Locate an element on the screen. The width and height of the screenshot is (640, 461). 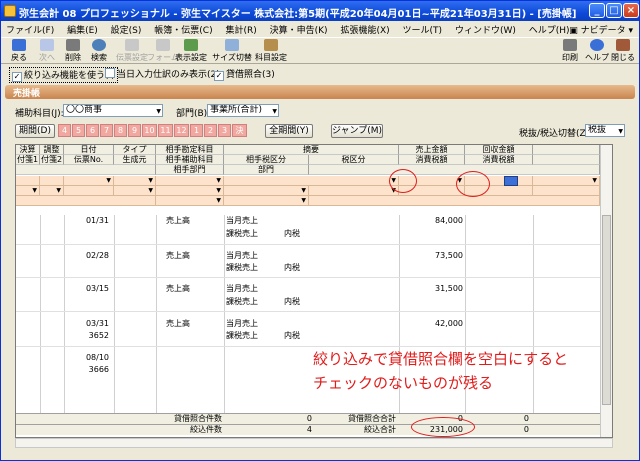
vertical-scrollbar is located at coordinates (606, 291).